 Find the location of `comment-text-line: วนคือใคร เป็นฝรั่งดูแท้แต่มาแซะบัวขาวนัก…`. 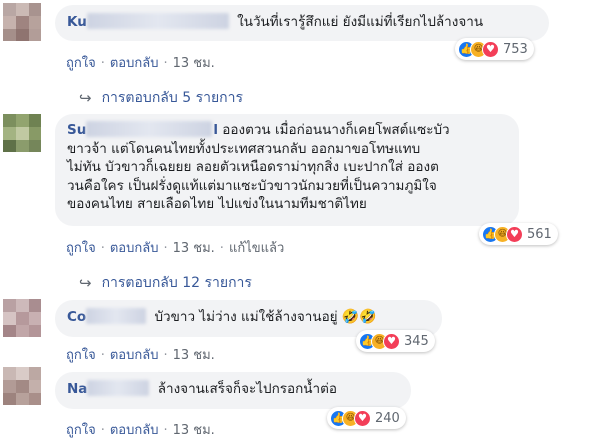

comment-text-line: วนคือใคร เป็นฝรั่งดูแท้แต่มาแซะบัวขาวนัก… is located at coordinates (252, 185).